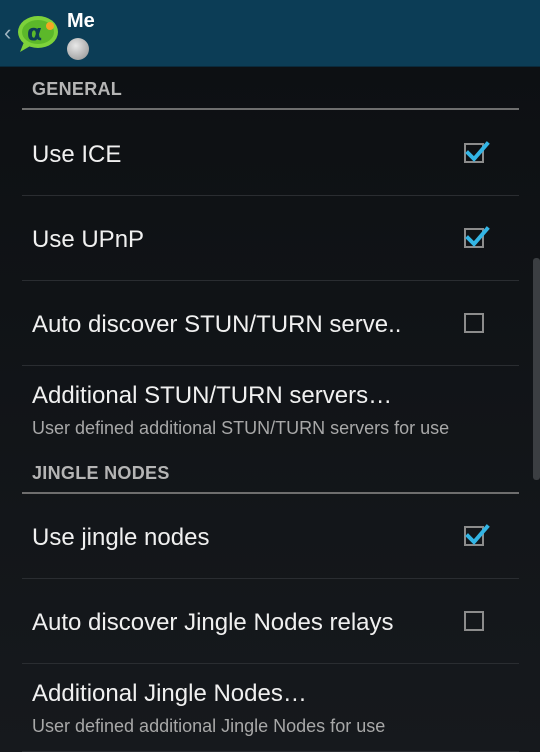  Describe the element at coordinates (34, 33) in the screenshot. I see `svg-text: α` at that location.